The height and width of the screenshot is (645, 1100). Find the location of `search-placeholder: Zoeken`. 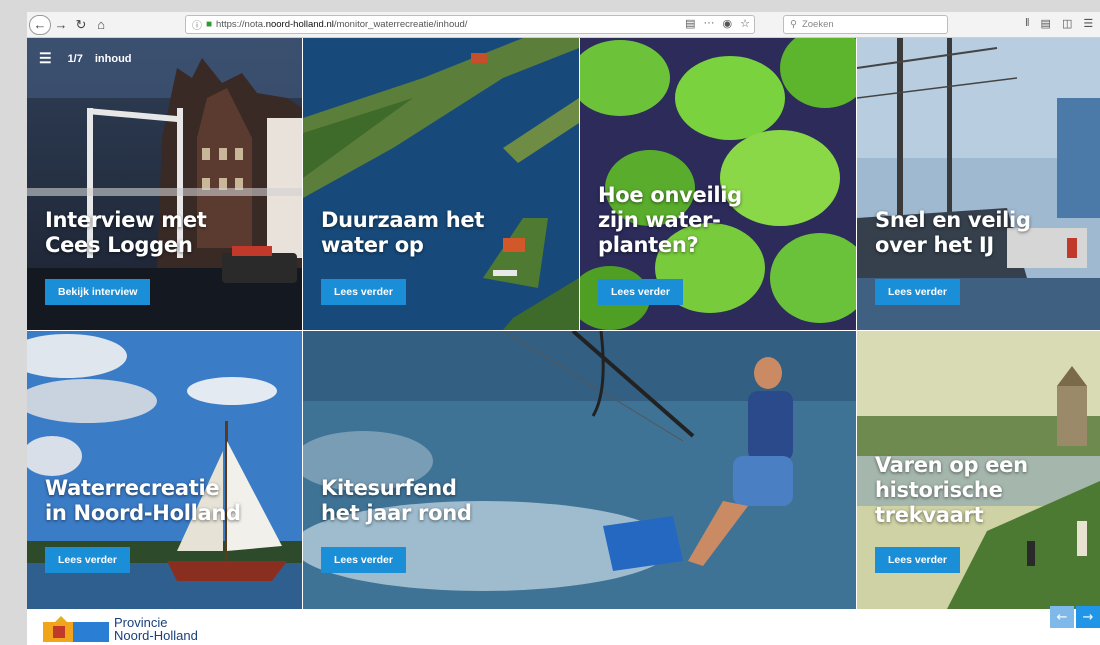

search-placeholder: Zoeken is located at coordinates (817, 24).